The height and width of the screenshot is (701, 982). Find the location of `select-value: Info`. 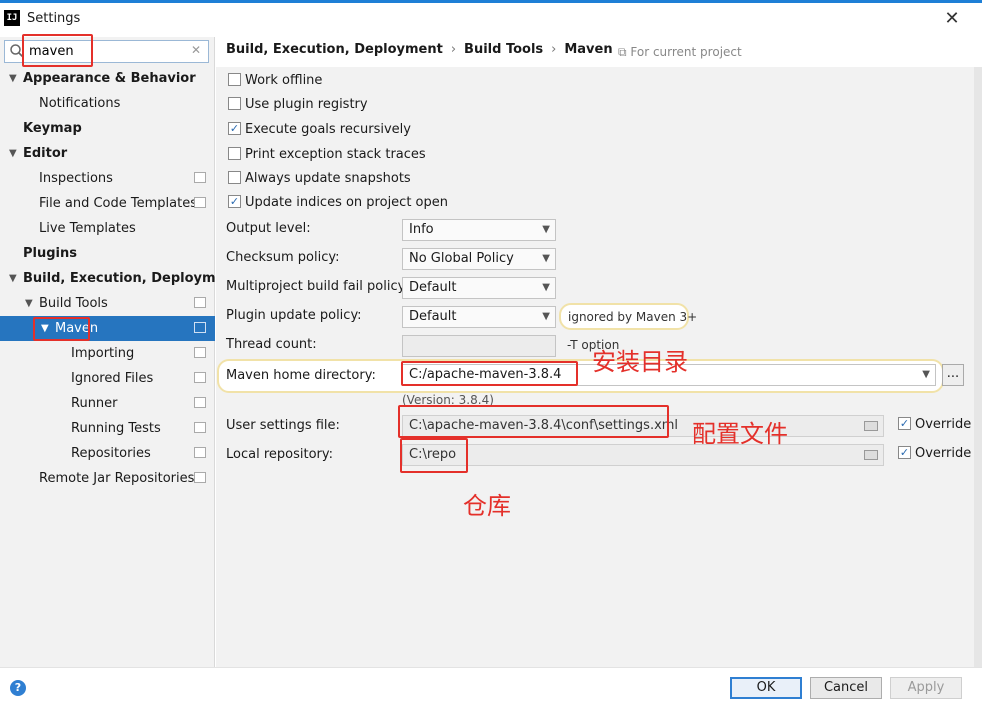

select-value: Info is located at coordinates (421, 229).